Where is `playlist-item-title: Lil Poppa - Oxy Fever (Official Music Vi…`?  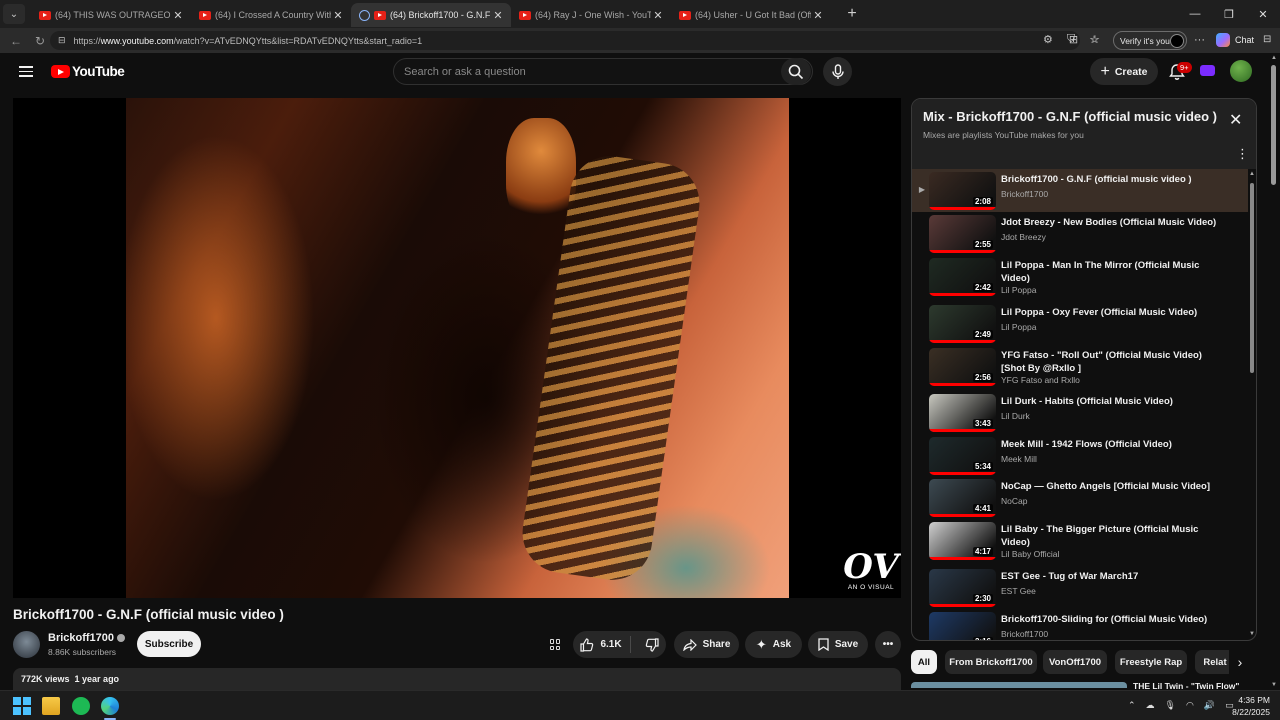 playlist-item-title: Lil Poppa - Oxy Fever (Official Music Vi… is located at coordinates (1111, 312).